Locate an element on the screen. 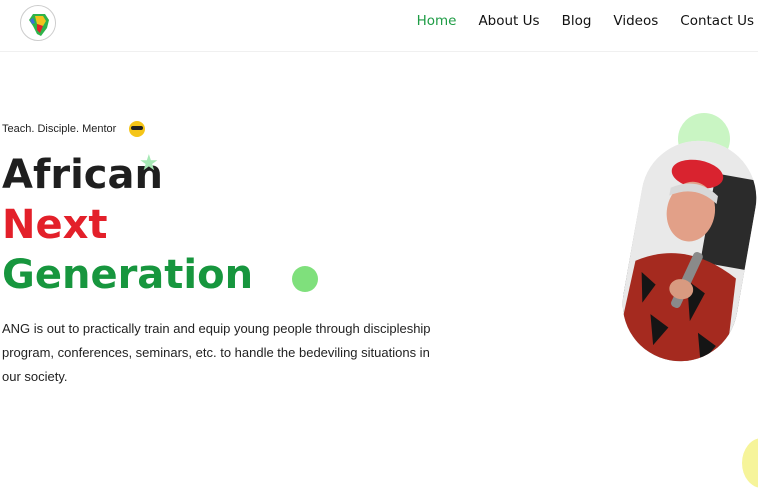  speaker-photo is located at coordinates (685, 251).